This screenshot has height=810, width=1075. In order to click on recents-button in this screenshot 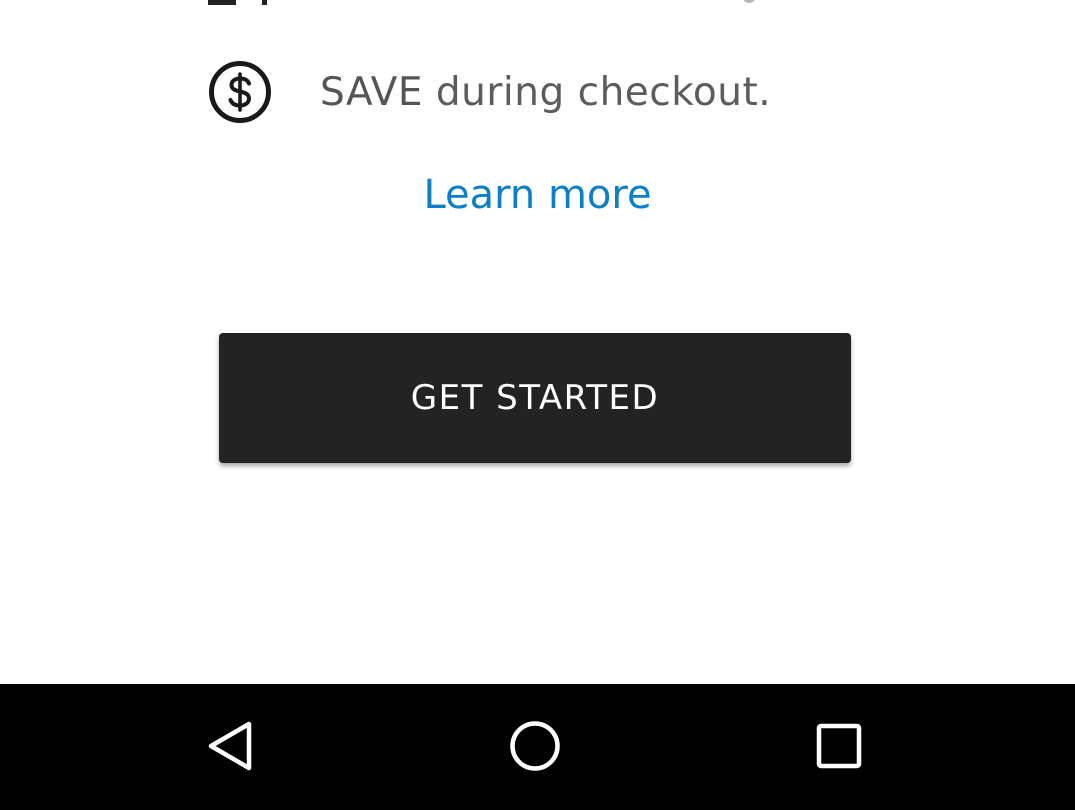, I will do `click(839, 746)`.